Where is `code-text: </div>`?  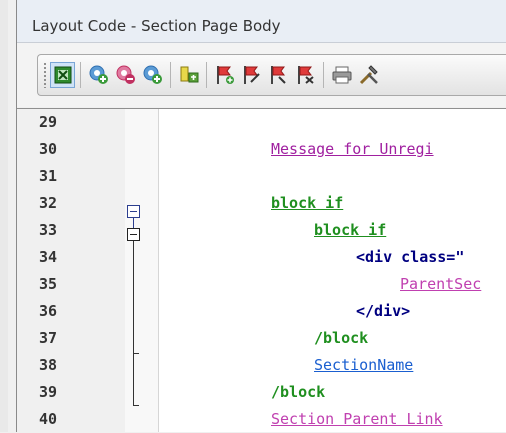 code-text: </div> is located at coordinates (383, 311).